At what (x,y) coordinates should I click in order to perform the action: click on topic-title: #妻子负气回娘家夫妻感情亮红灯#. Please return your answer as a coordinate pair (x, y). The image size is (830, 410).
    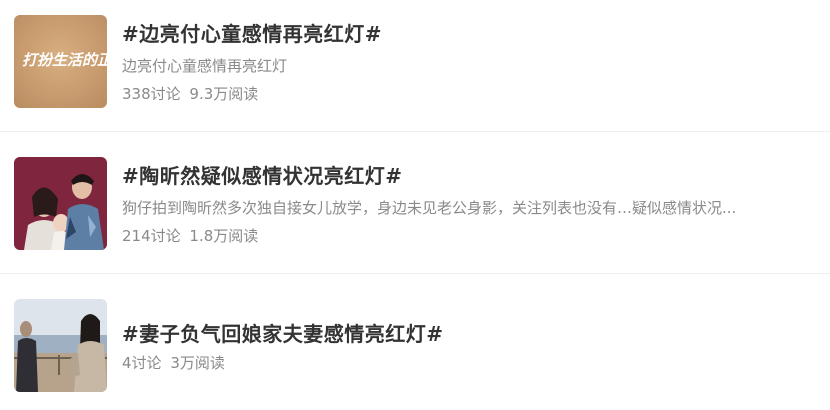
    Looking at the image, I should click on (283, 332).